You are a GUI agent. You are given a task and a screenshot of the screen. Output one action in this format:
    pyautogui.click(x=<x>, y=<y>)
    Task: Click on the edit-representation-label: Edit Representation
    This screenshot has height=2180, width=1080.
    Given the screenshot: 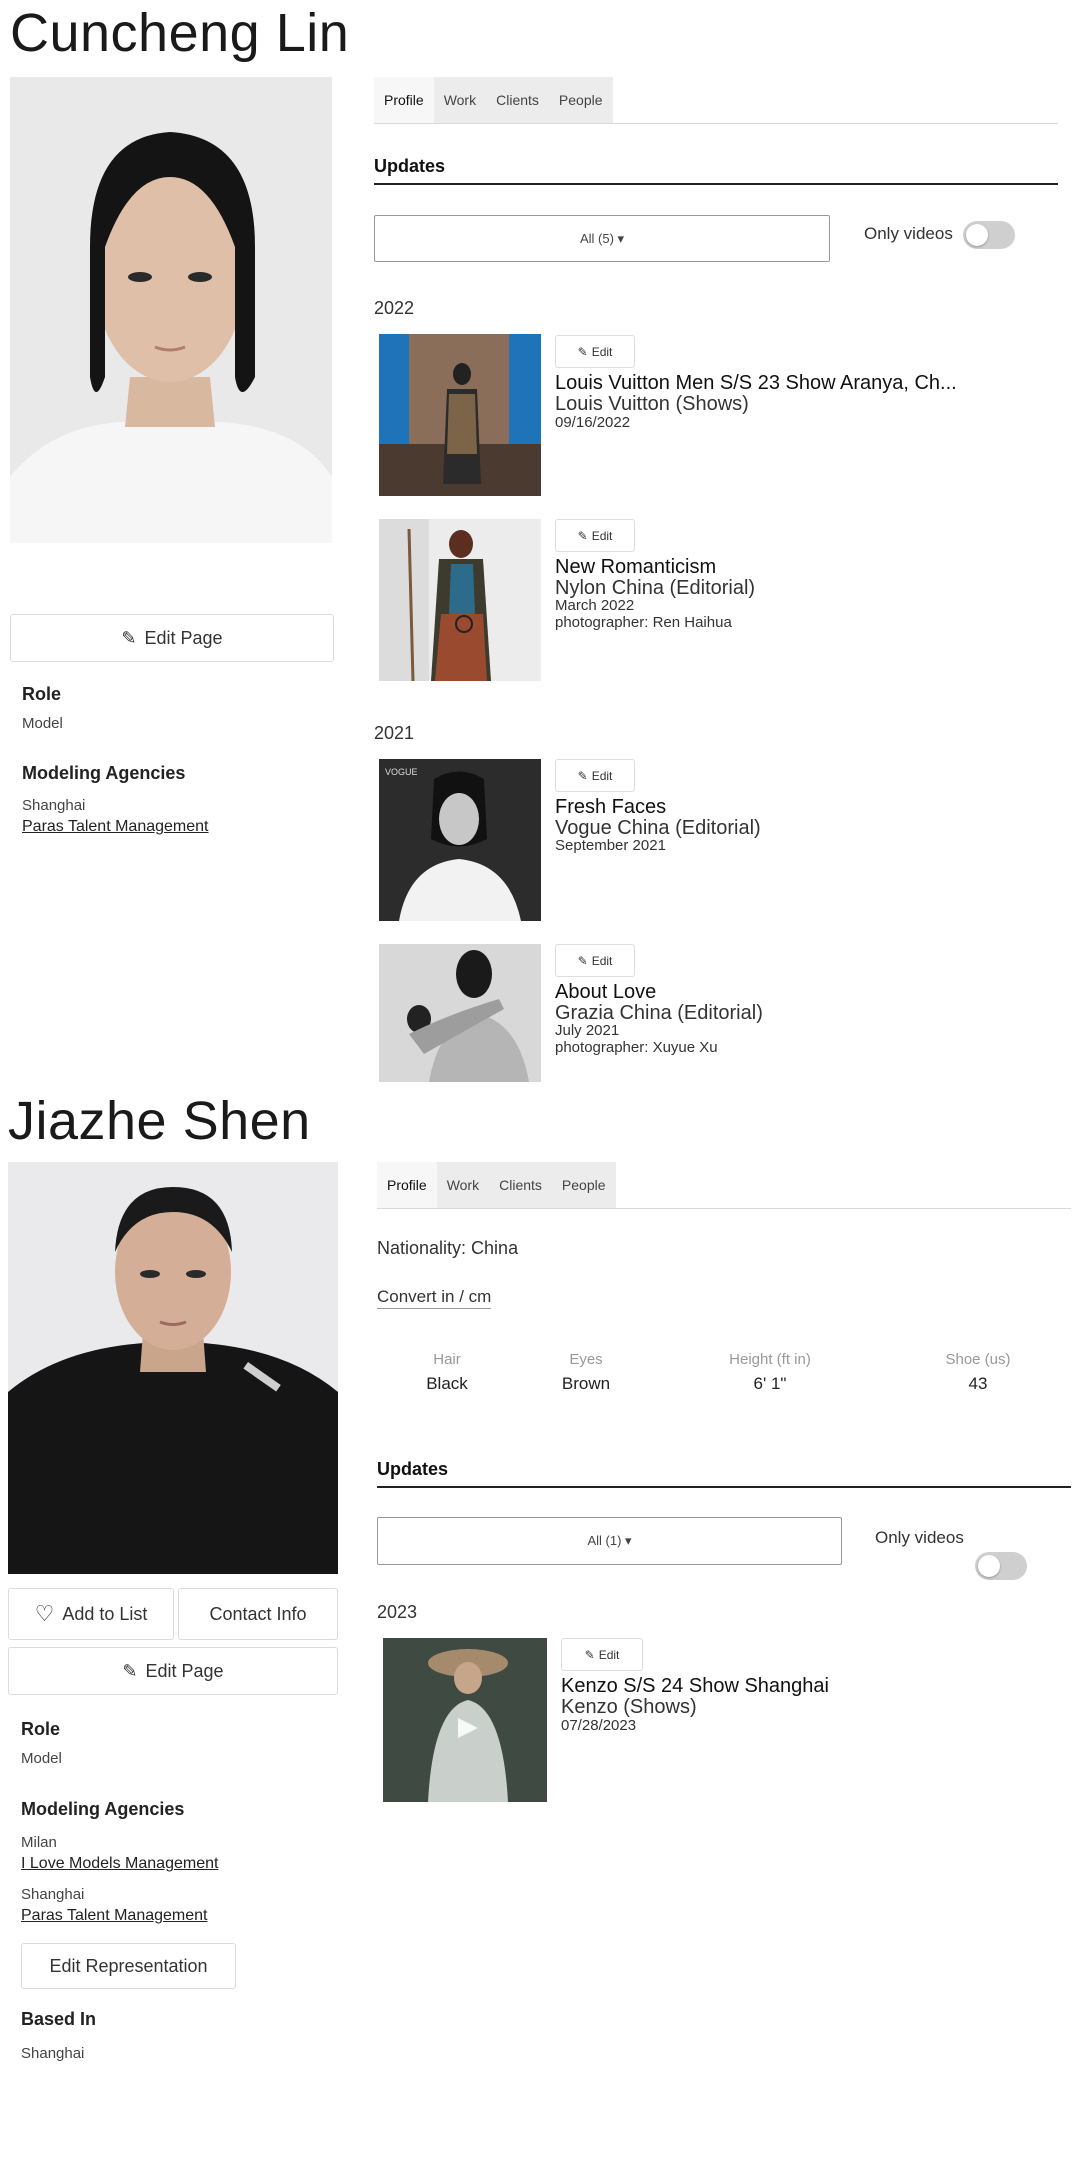 What is the action you would take?
    pyautogui.click(x=128, y=1965)
    